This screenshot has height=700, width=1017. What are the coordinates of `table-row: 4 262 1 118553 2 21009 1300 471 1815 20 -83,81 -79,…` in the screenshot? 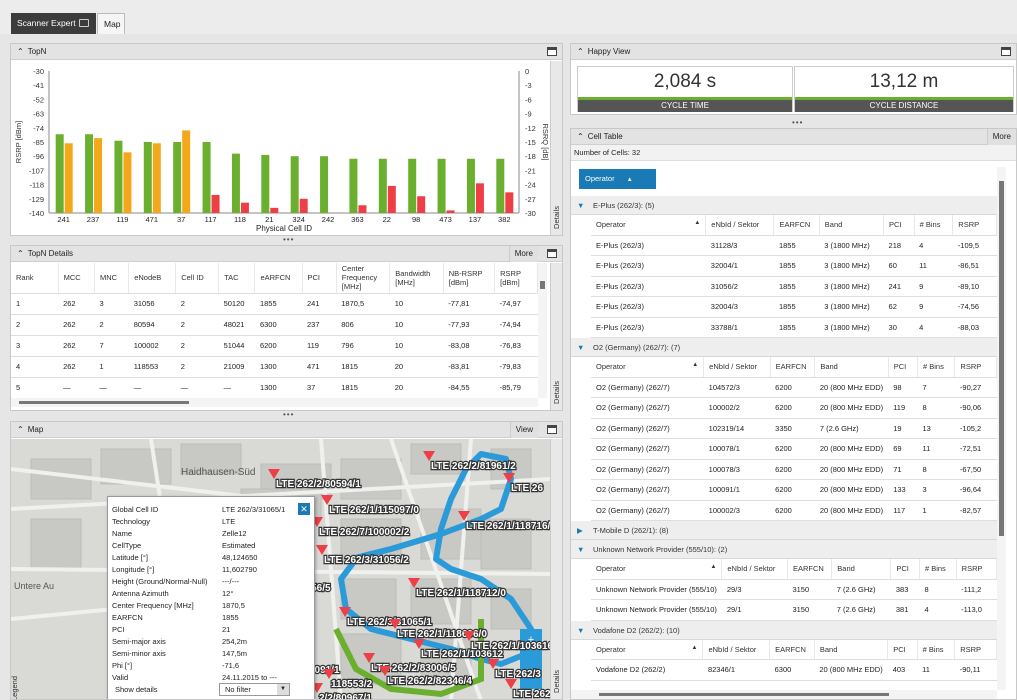 It's located at (274, 367).